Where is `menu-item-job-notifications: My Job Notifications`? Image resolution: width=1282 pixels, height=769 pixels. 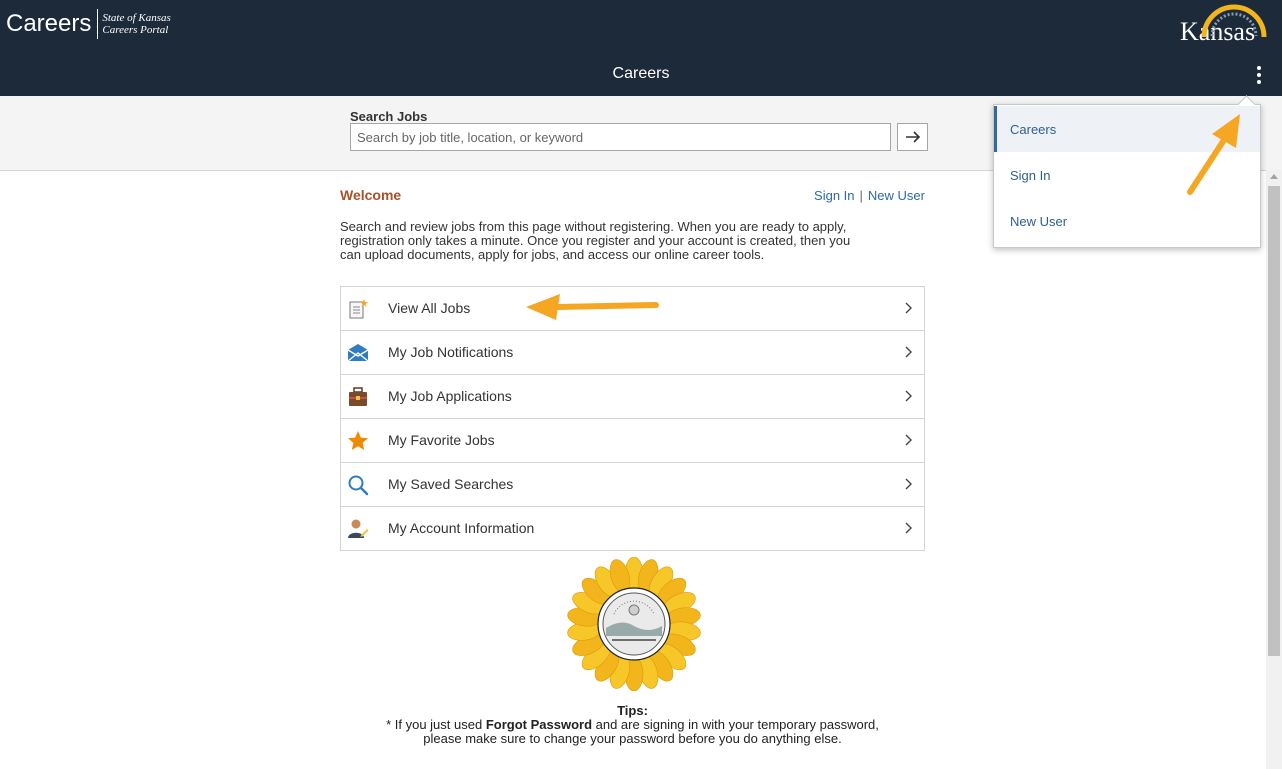
menu-item-job-notifications: My Job Notifications is located at coordinates (632, 353).